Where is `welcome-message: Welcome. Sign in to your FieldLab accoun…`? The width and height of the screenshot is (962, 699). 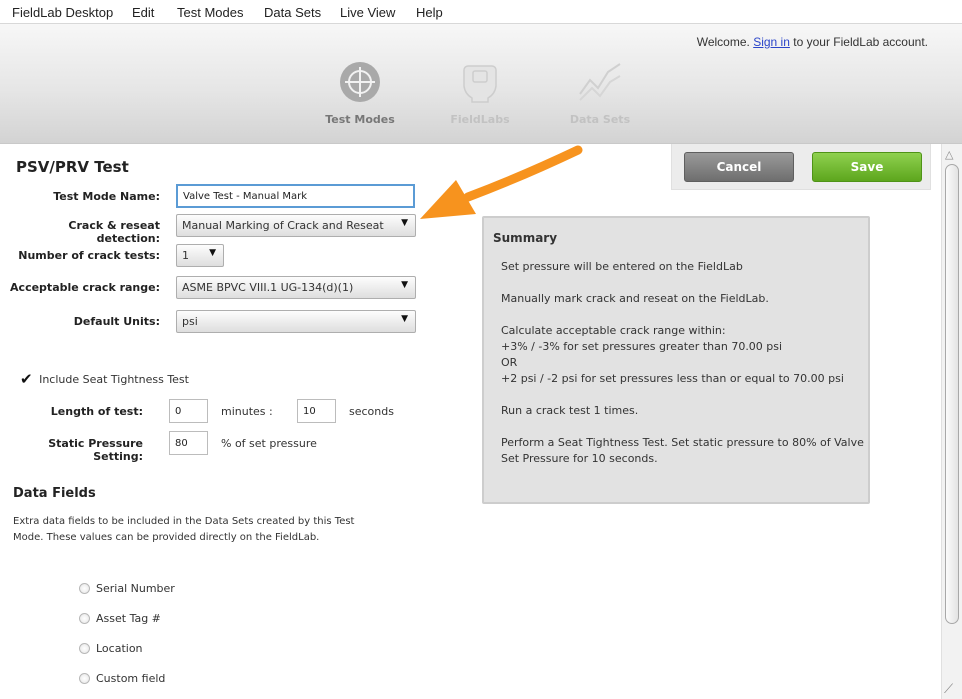
welcome-message: Welcome. Sign in to your FieldLab accoun… is located at coordinates (812, 42).